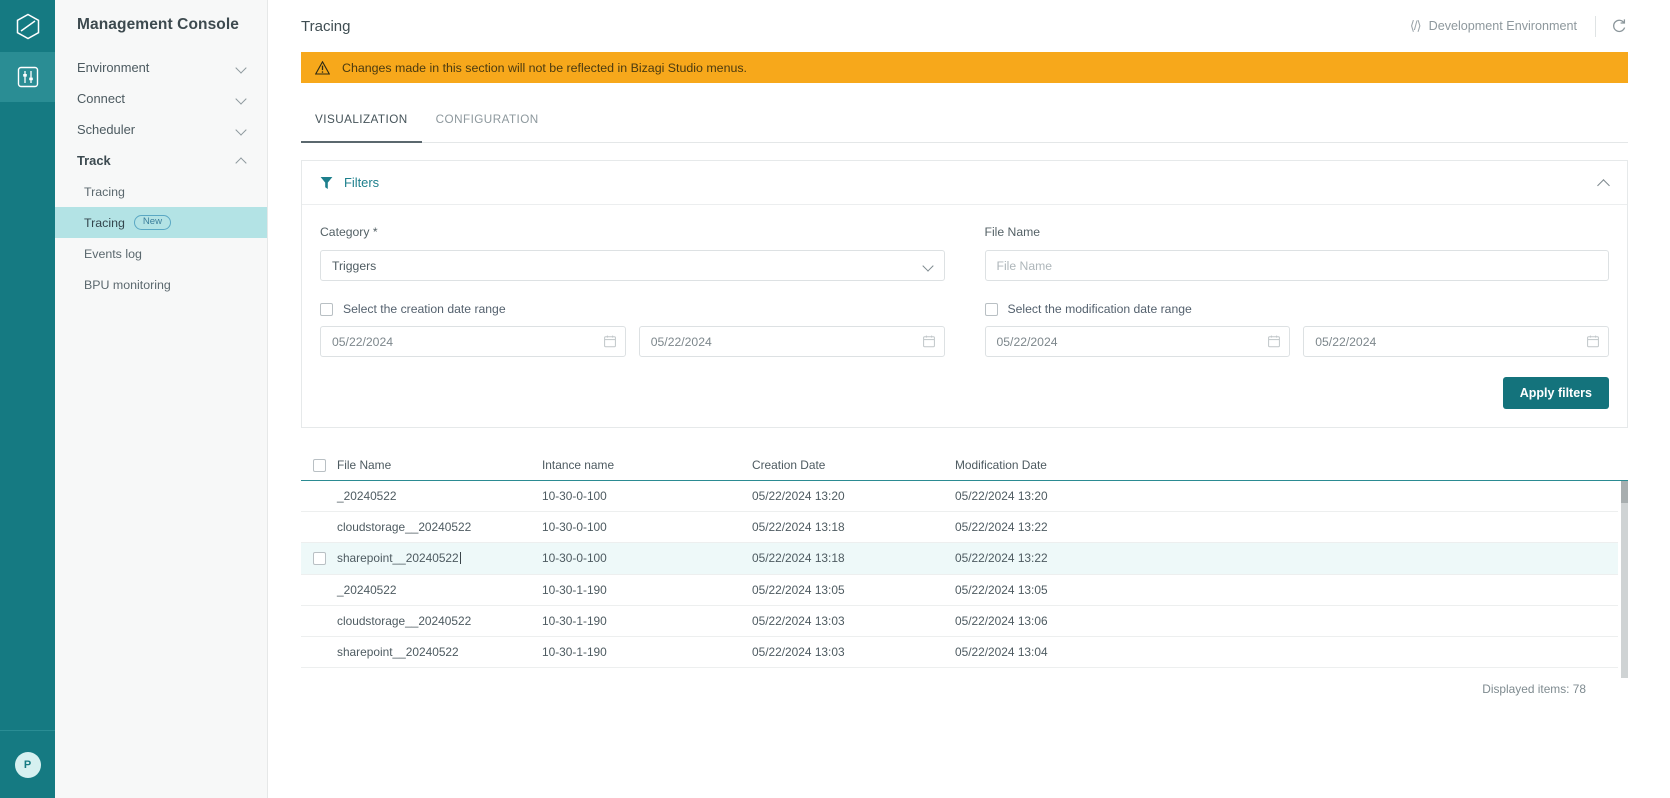 The width and height of the screenshot is (1670, 798). I want to click on category-select: Triggers, so click(632, 265).